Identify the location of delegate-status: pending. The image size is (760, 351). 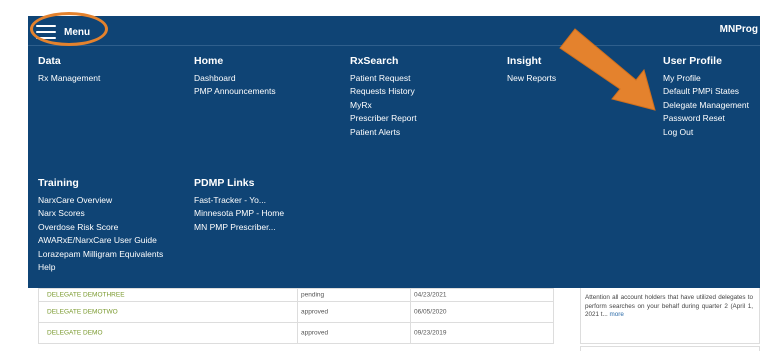
(313, 295).